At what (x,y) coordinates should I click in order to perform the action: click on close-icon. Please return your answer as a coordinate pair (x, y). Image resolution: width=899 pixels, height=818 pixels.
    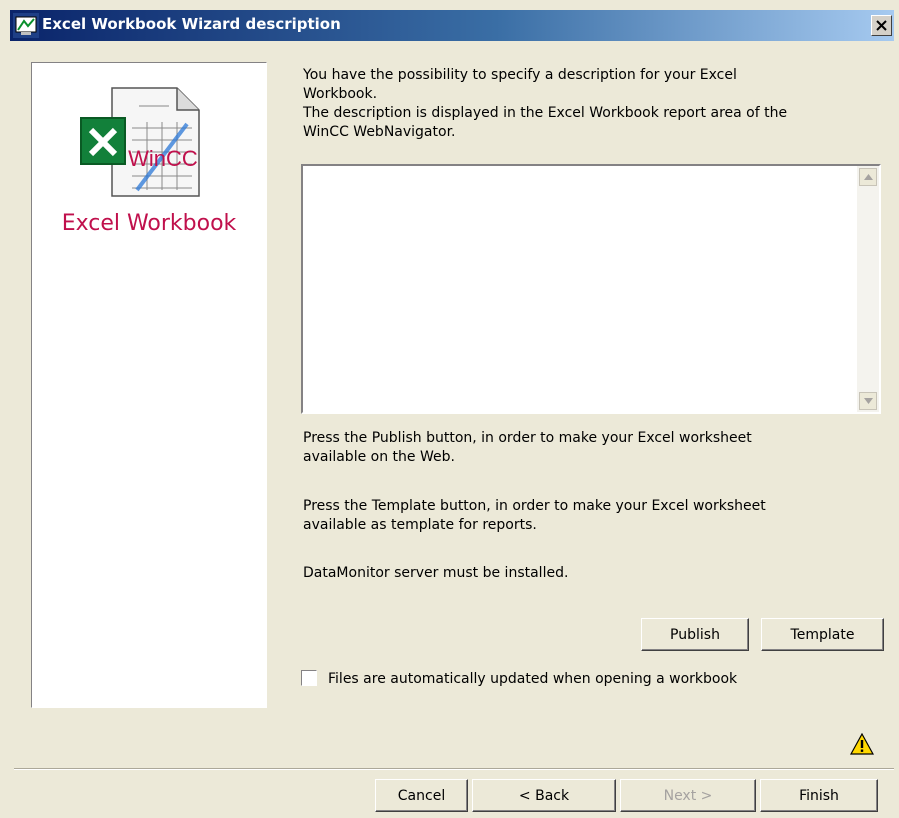
    Looking at the image, I should click on (881, 25).